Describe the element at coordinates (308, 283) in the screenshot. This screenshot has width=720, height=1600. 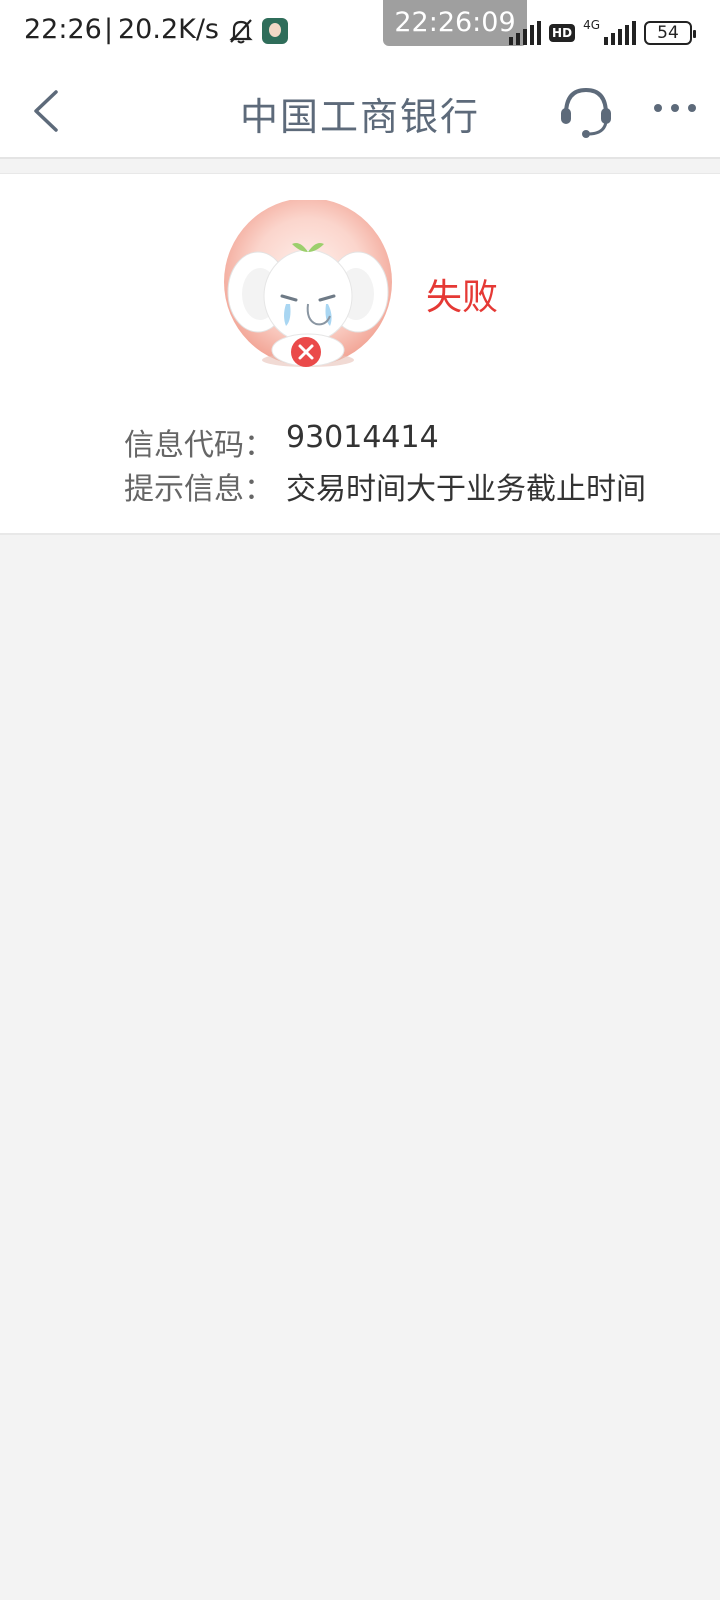
I see `crying-elephant-mascot-icon` at that location.